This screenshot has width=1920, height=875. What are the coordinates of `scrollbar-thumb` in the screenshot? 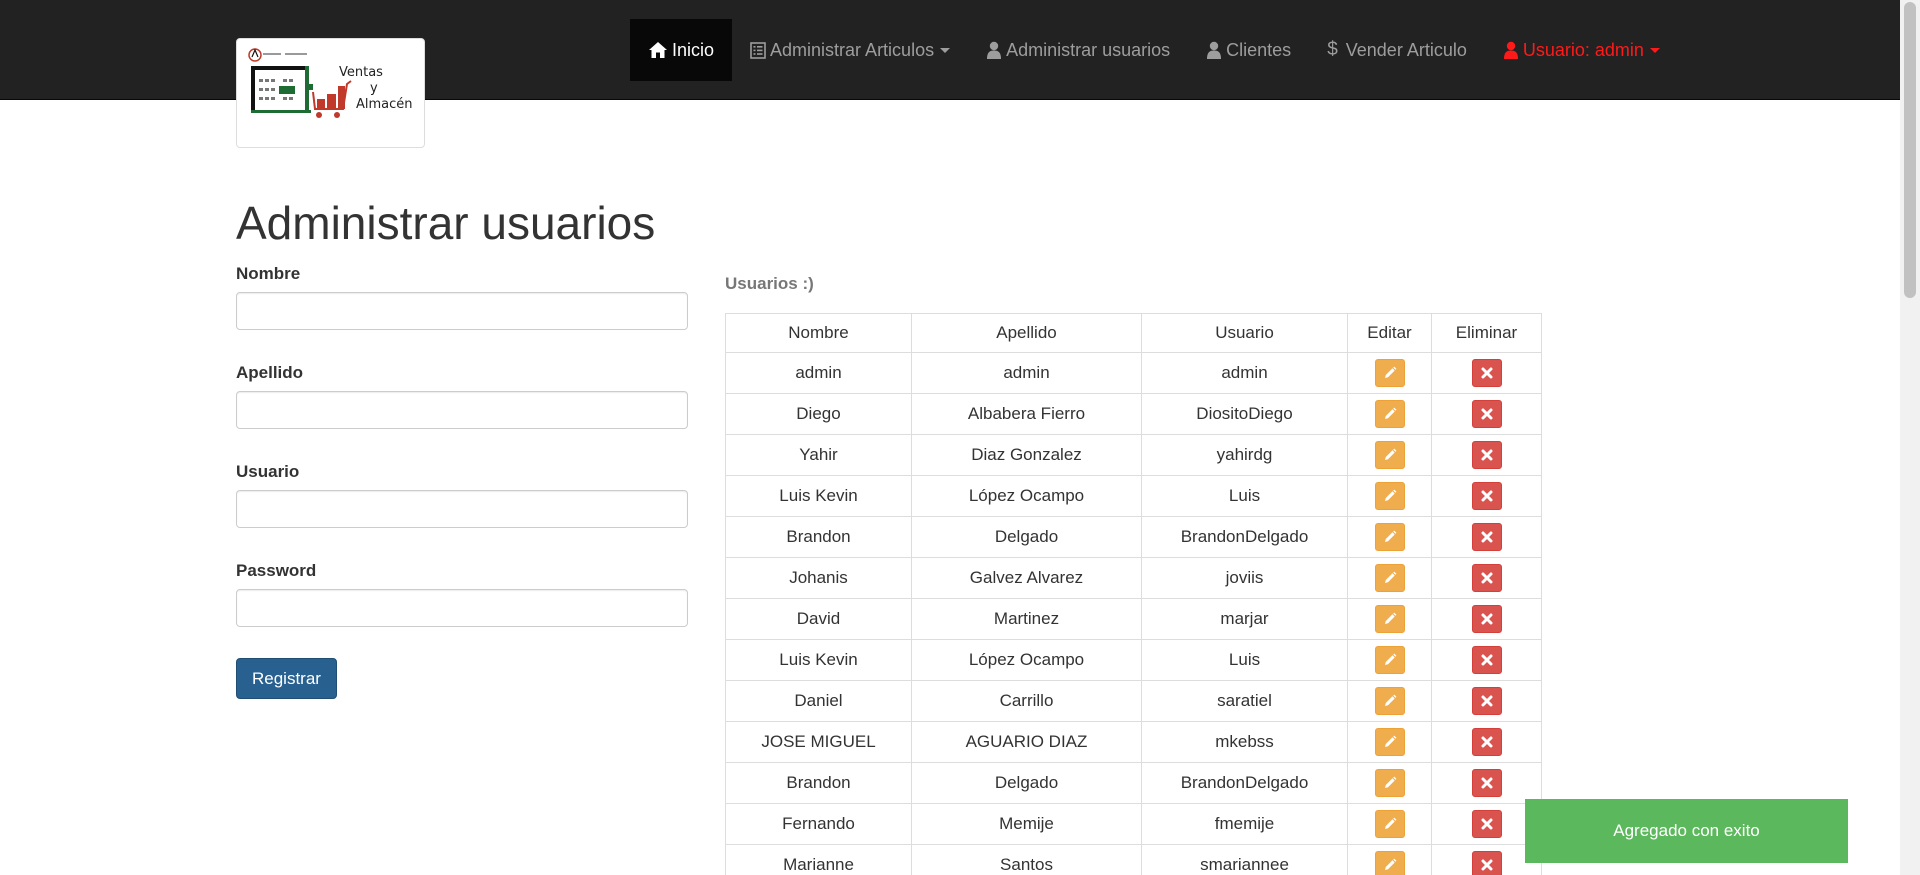 It's located at (1910, 150).